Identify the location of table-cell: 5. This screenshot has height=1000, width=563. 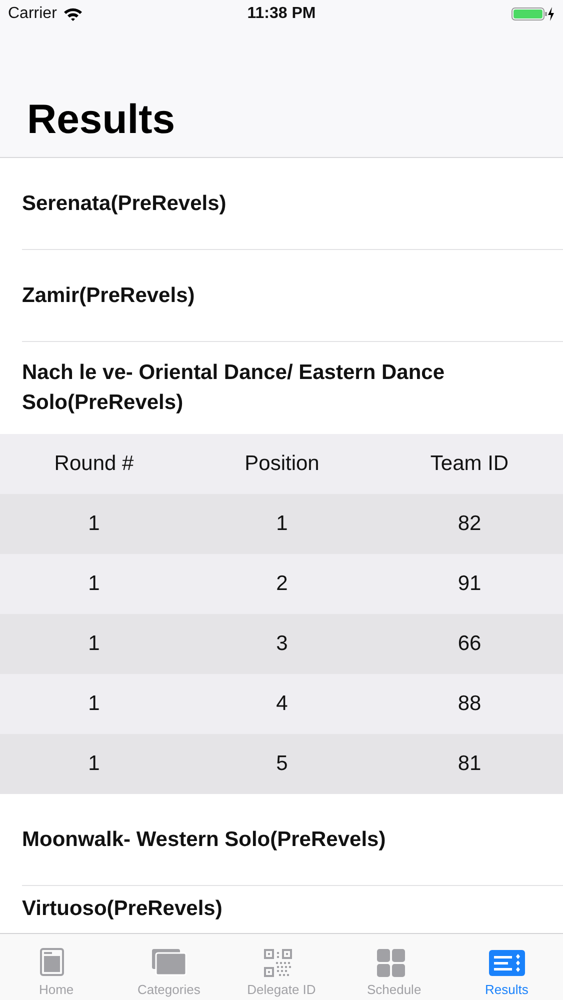
(282, 764).